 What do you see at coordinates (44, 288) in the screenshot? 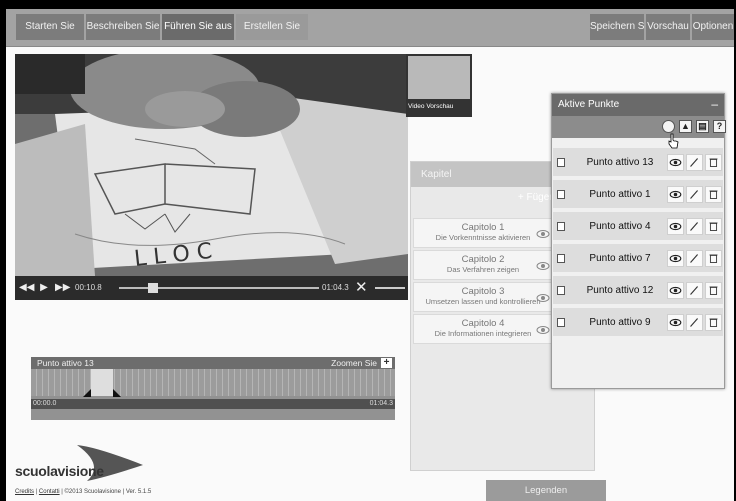
I see `play-button: ▶` at bounding box center [44, 288].